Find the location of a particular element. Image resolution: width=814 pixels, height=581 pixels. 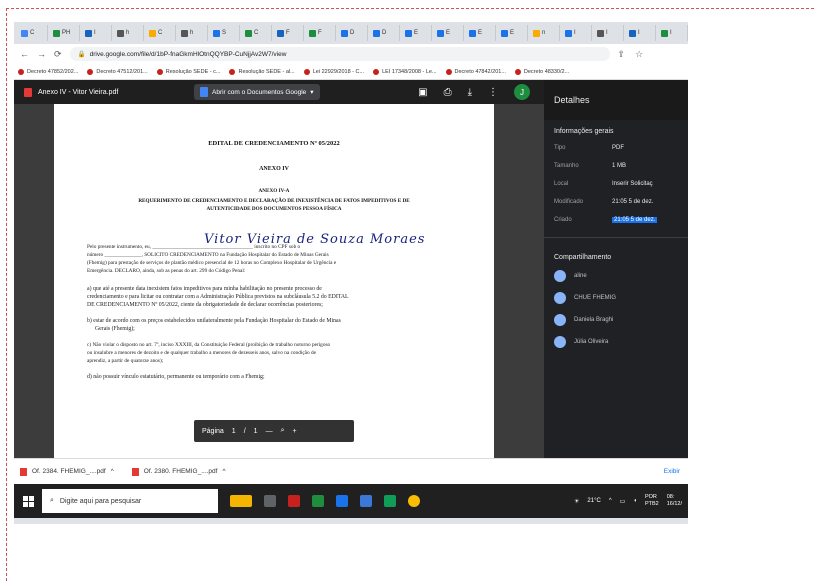

shared-person: Daniela Braghi is located at coordinates (616, 320).